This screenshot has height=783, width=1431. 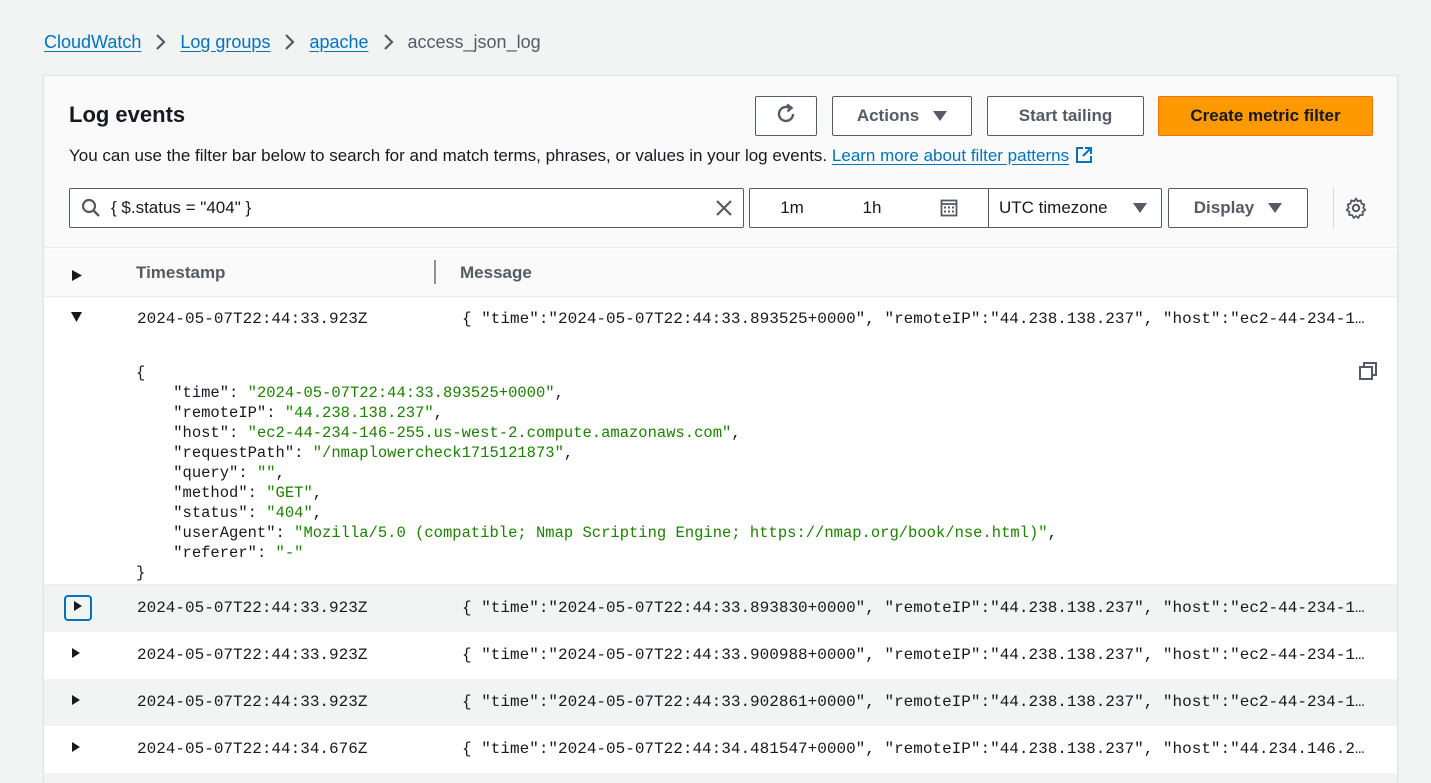 I want to click on breadcrumb-cloudwatch: CloudWatch, so click(x=92, y=42).